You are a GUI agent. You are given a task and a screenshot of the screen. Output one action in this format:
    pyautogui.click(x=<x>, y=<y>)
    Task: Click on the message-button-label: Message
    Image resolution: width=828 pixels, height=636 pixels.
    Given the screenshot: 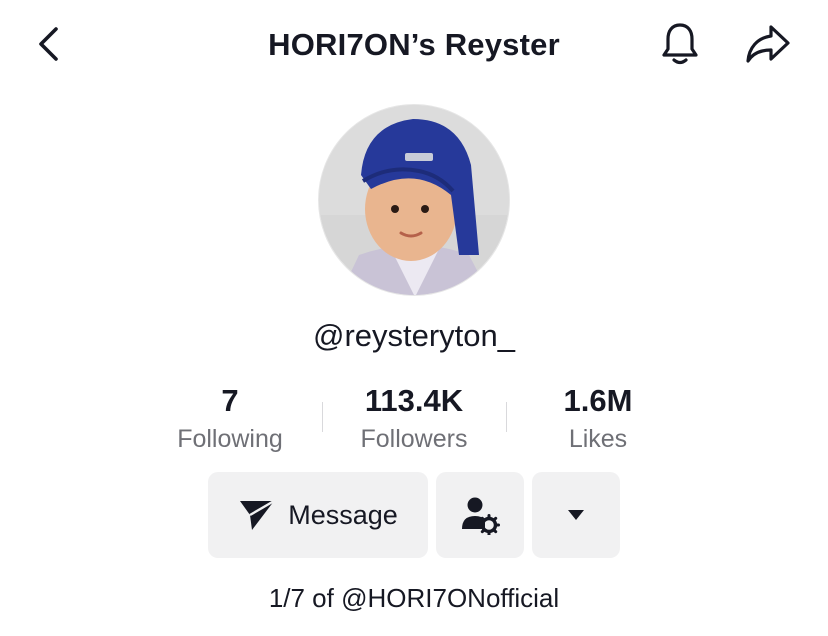 What is the action you would take?
    pyautogui.click(x=343, y=514)
    